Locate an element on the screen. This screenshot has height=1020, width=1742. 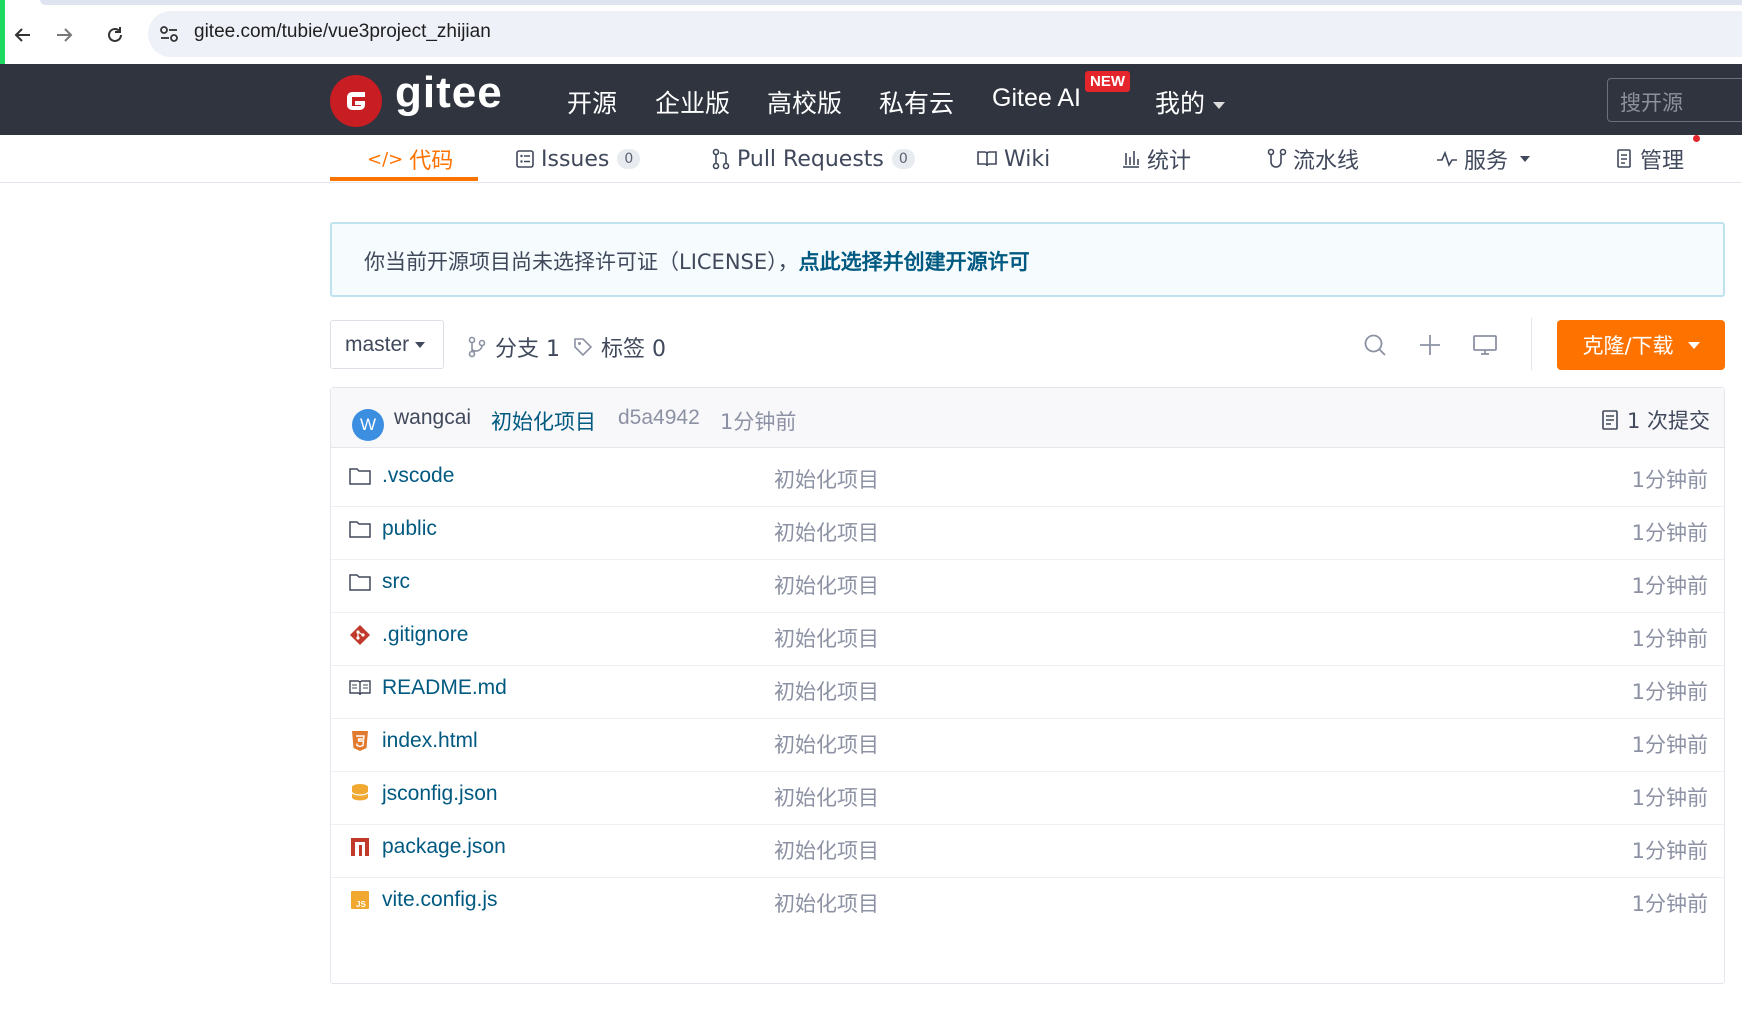
tab-manage: 管理 is located at coordinates (1650, 159).